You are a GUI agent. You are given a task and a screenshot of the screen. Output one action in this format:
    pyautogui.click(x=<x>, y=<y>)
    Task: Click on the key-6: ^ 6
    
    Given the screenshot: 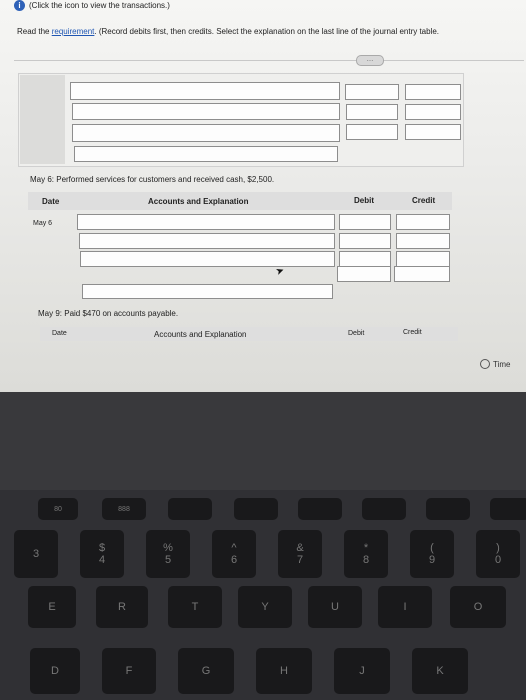 What is the action you would take?
    pyautogui.click(x=234, y=554)
    